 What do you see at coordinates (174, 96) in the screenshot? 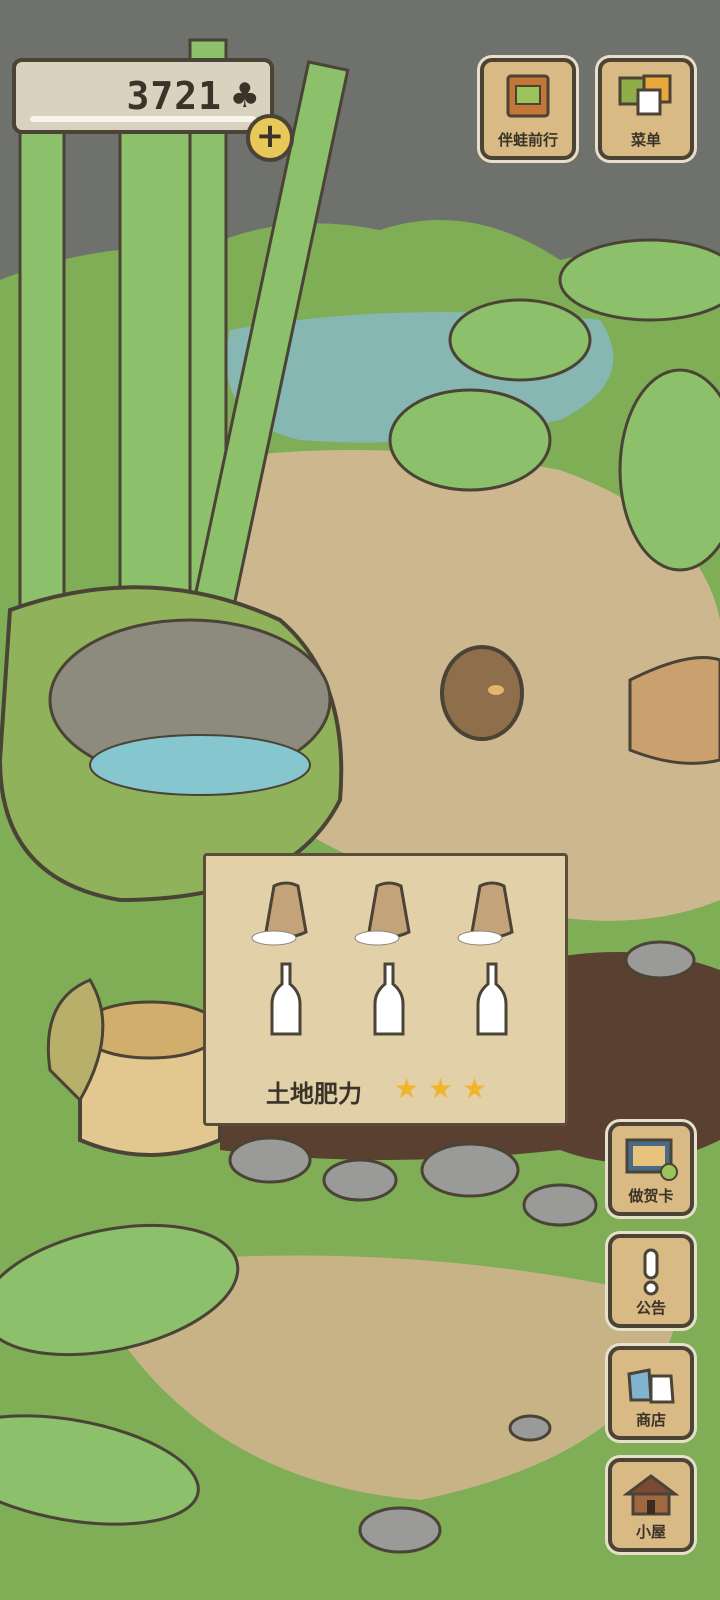
I see `clover-count-value: 3721` at bounding box center [174, 96].